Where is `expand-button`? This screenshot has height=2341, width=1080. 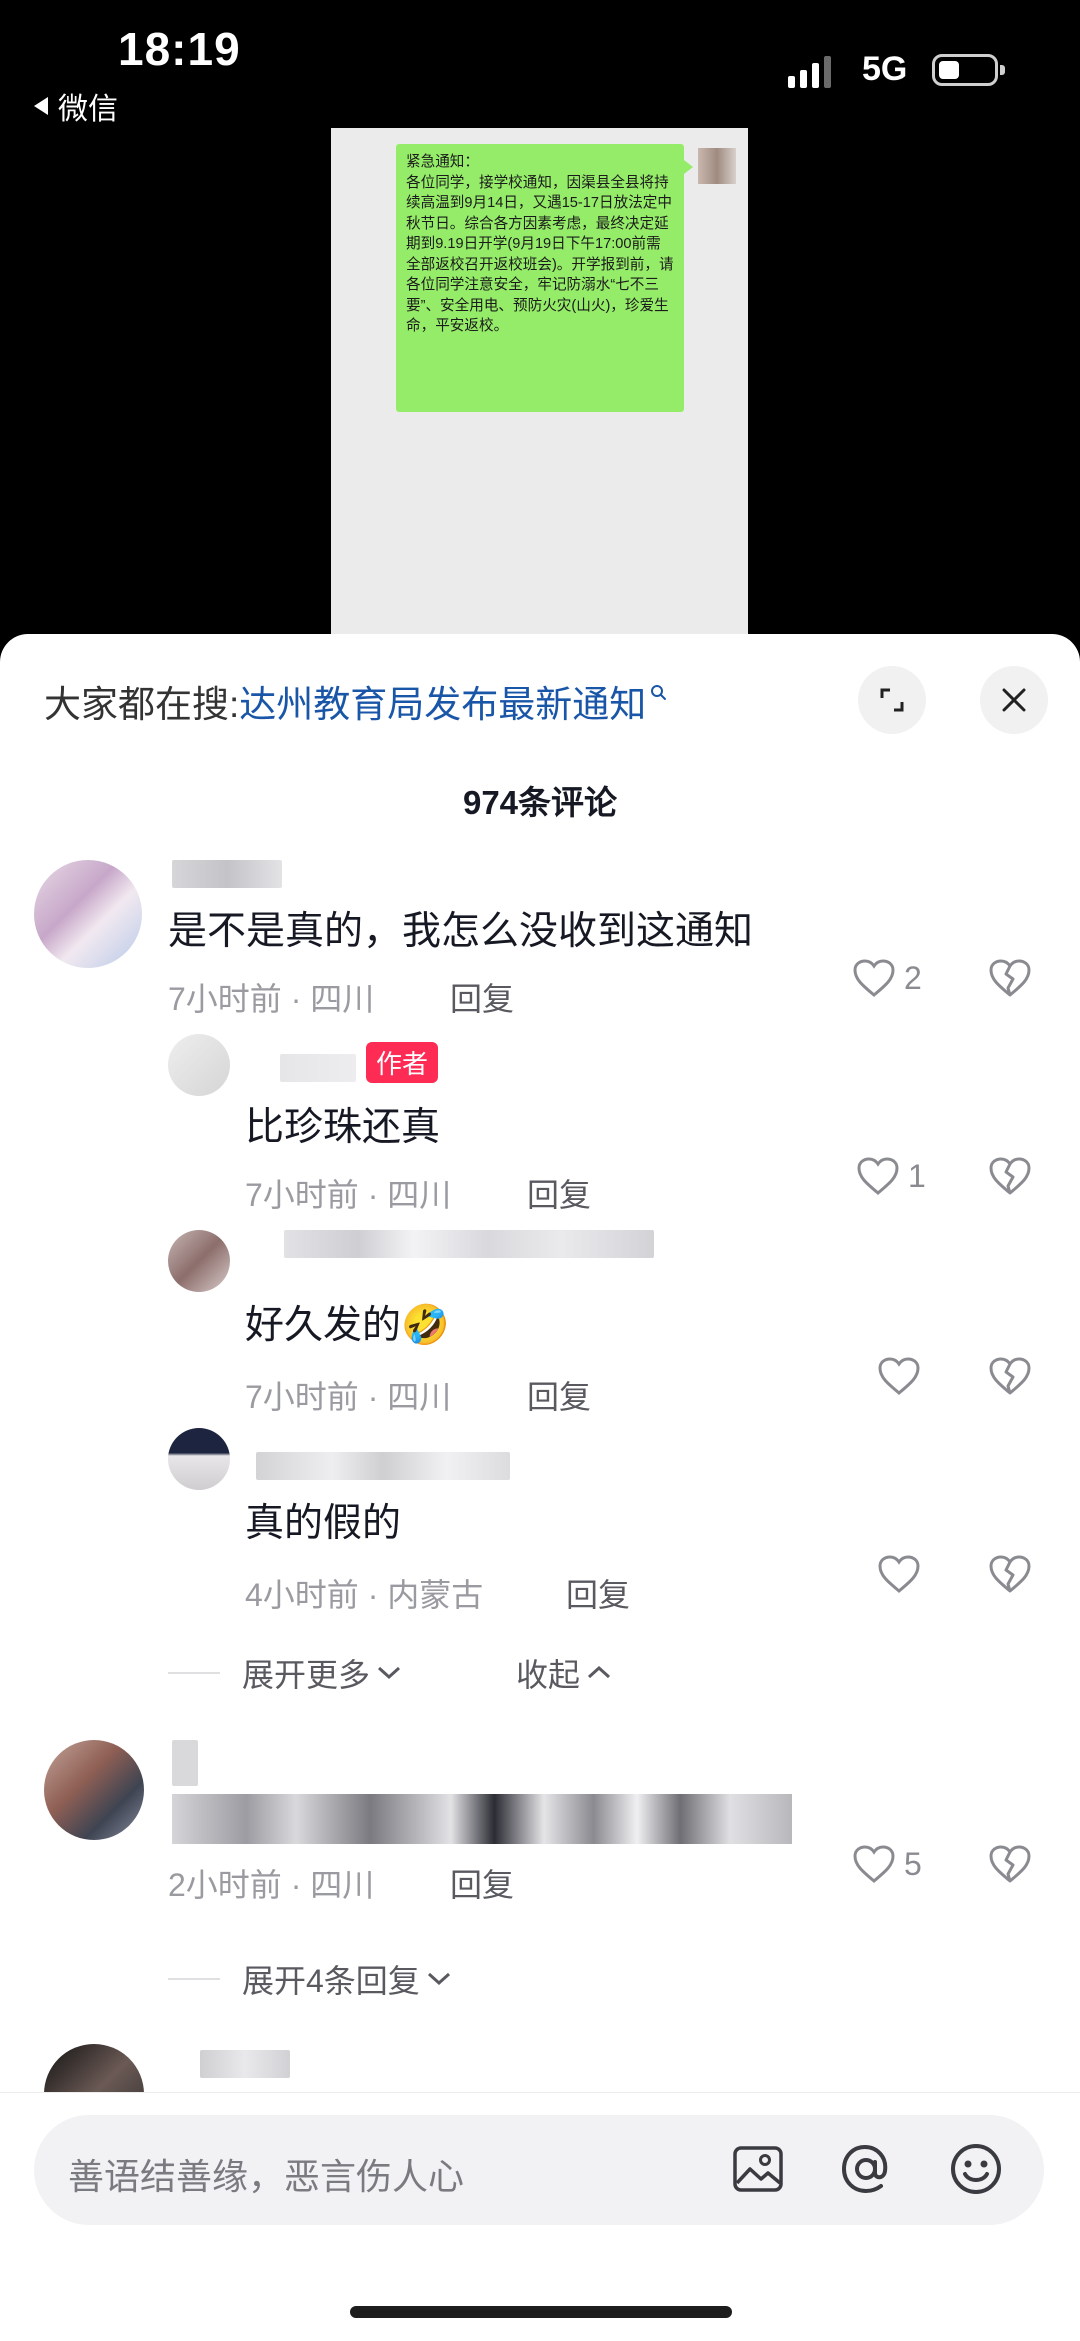 expand-button is located at coordinates (892, 700).